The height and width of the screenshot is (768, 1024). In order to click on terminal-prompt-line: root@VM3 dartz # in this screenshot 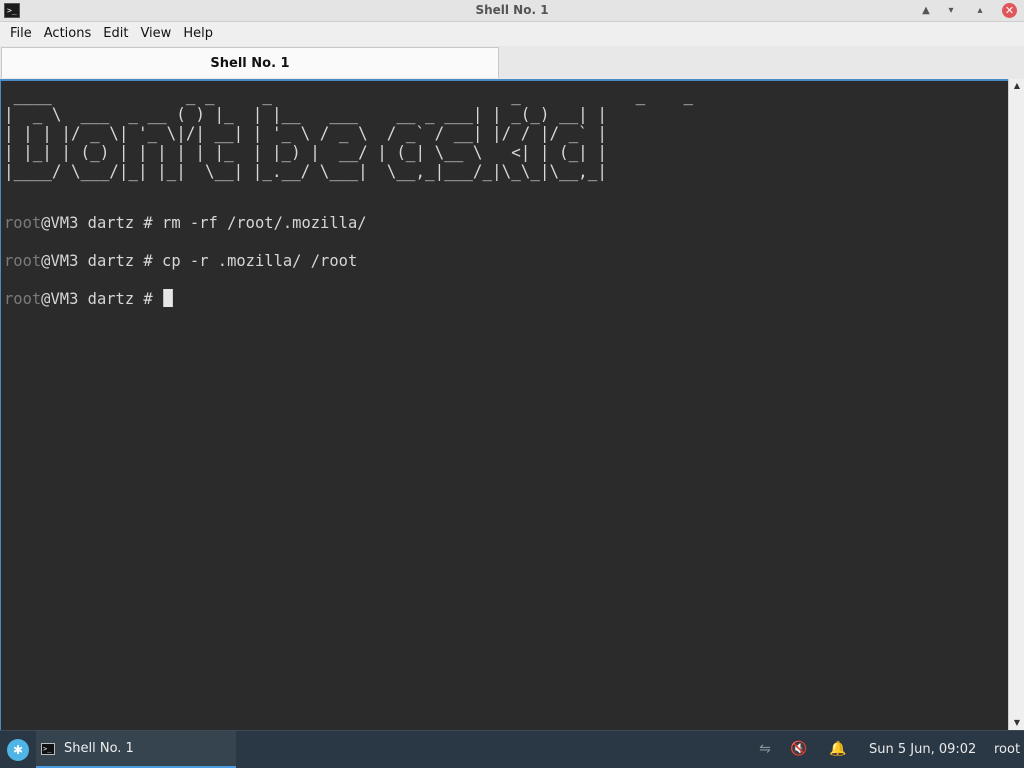, I will do `click(88, 299)`.